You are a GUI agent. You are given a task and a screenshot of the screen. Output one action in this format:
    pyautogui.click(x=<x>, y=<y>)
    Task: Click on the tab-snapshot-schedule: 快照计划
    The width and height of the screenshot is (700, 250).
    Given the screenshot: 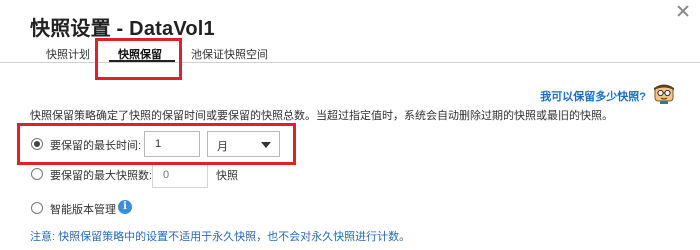 What is the action you would take?
    pyautogui.click(x=68, y=54)
    